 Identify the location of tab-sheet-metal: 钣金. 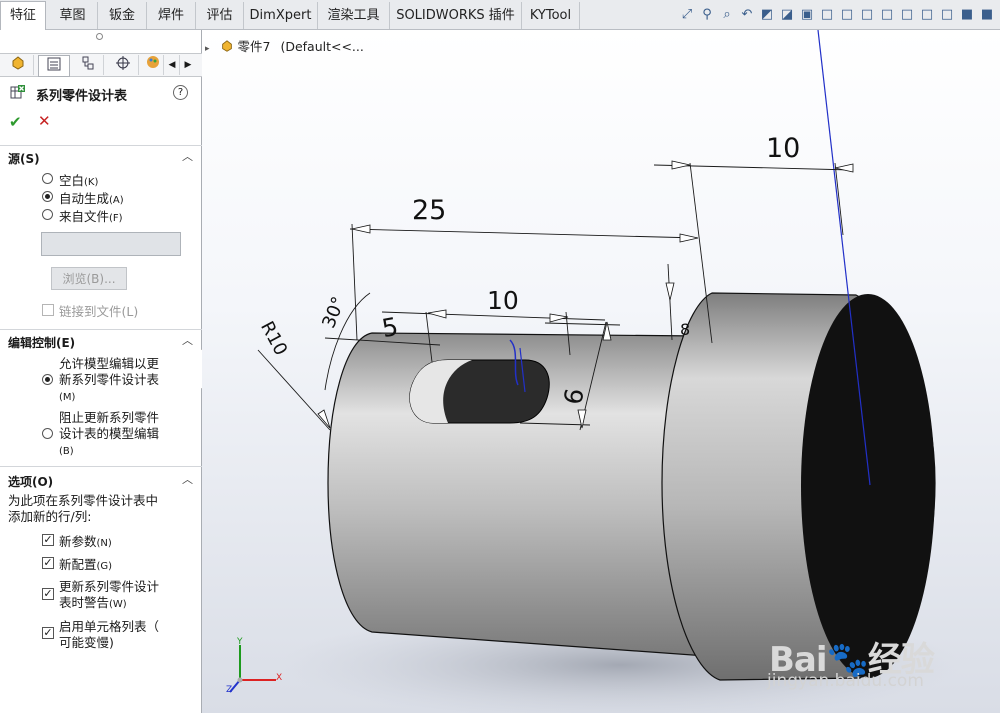
(122, 15).